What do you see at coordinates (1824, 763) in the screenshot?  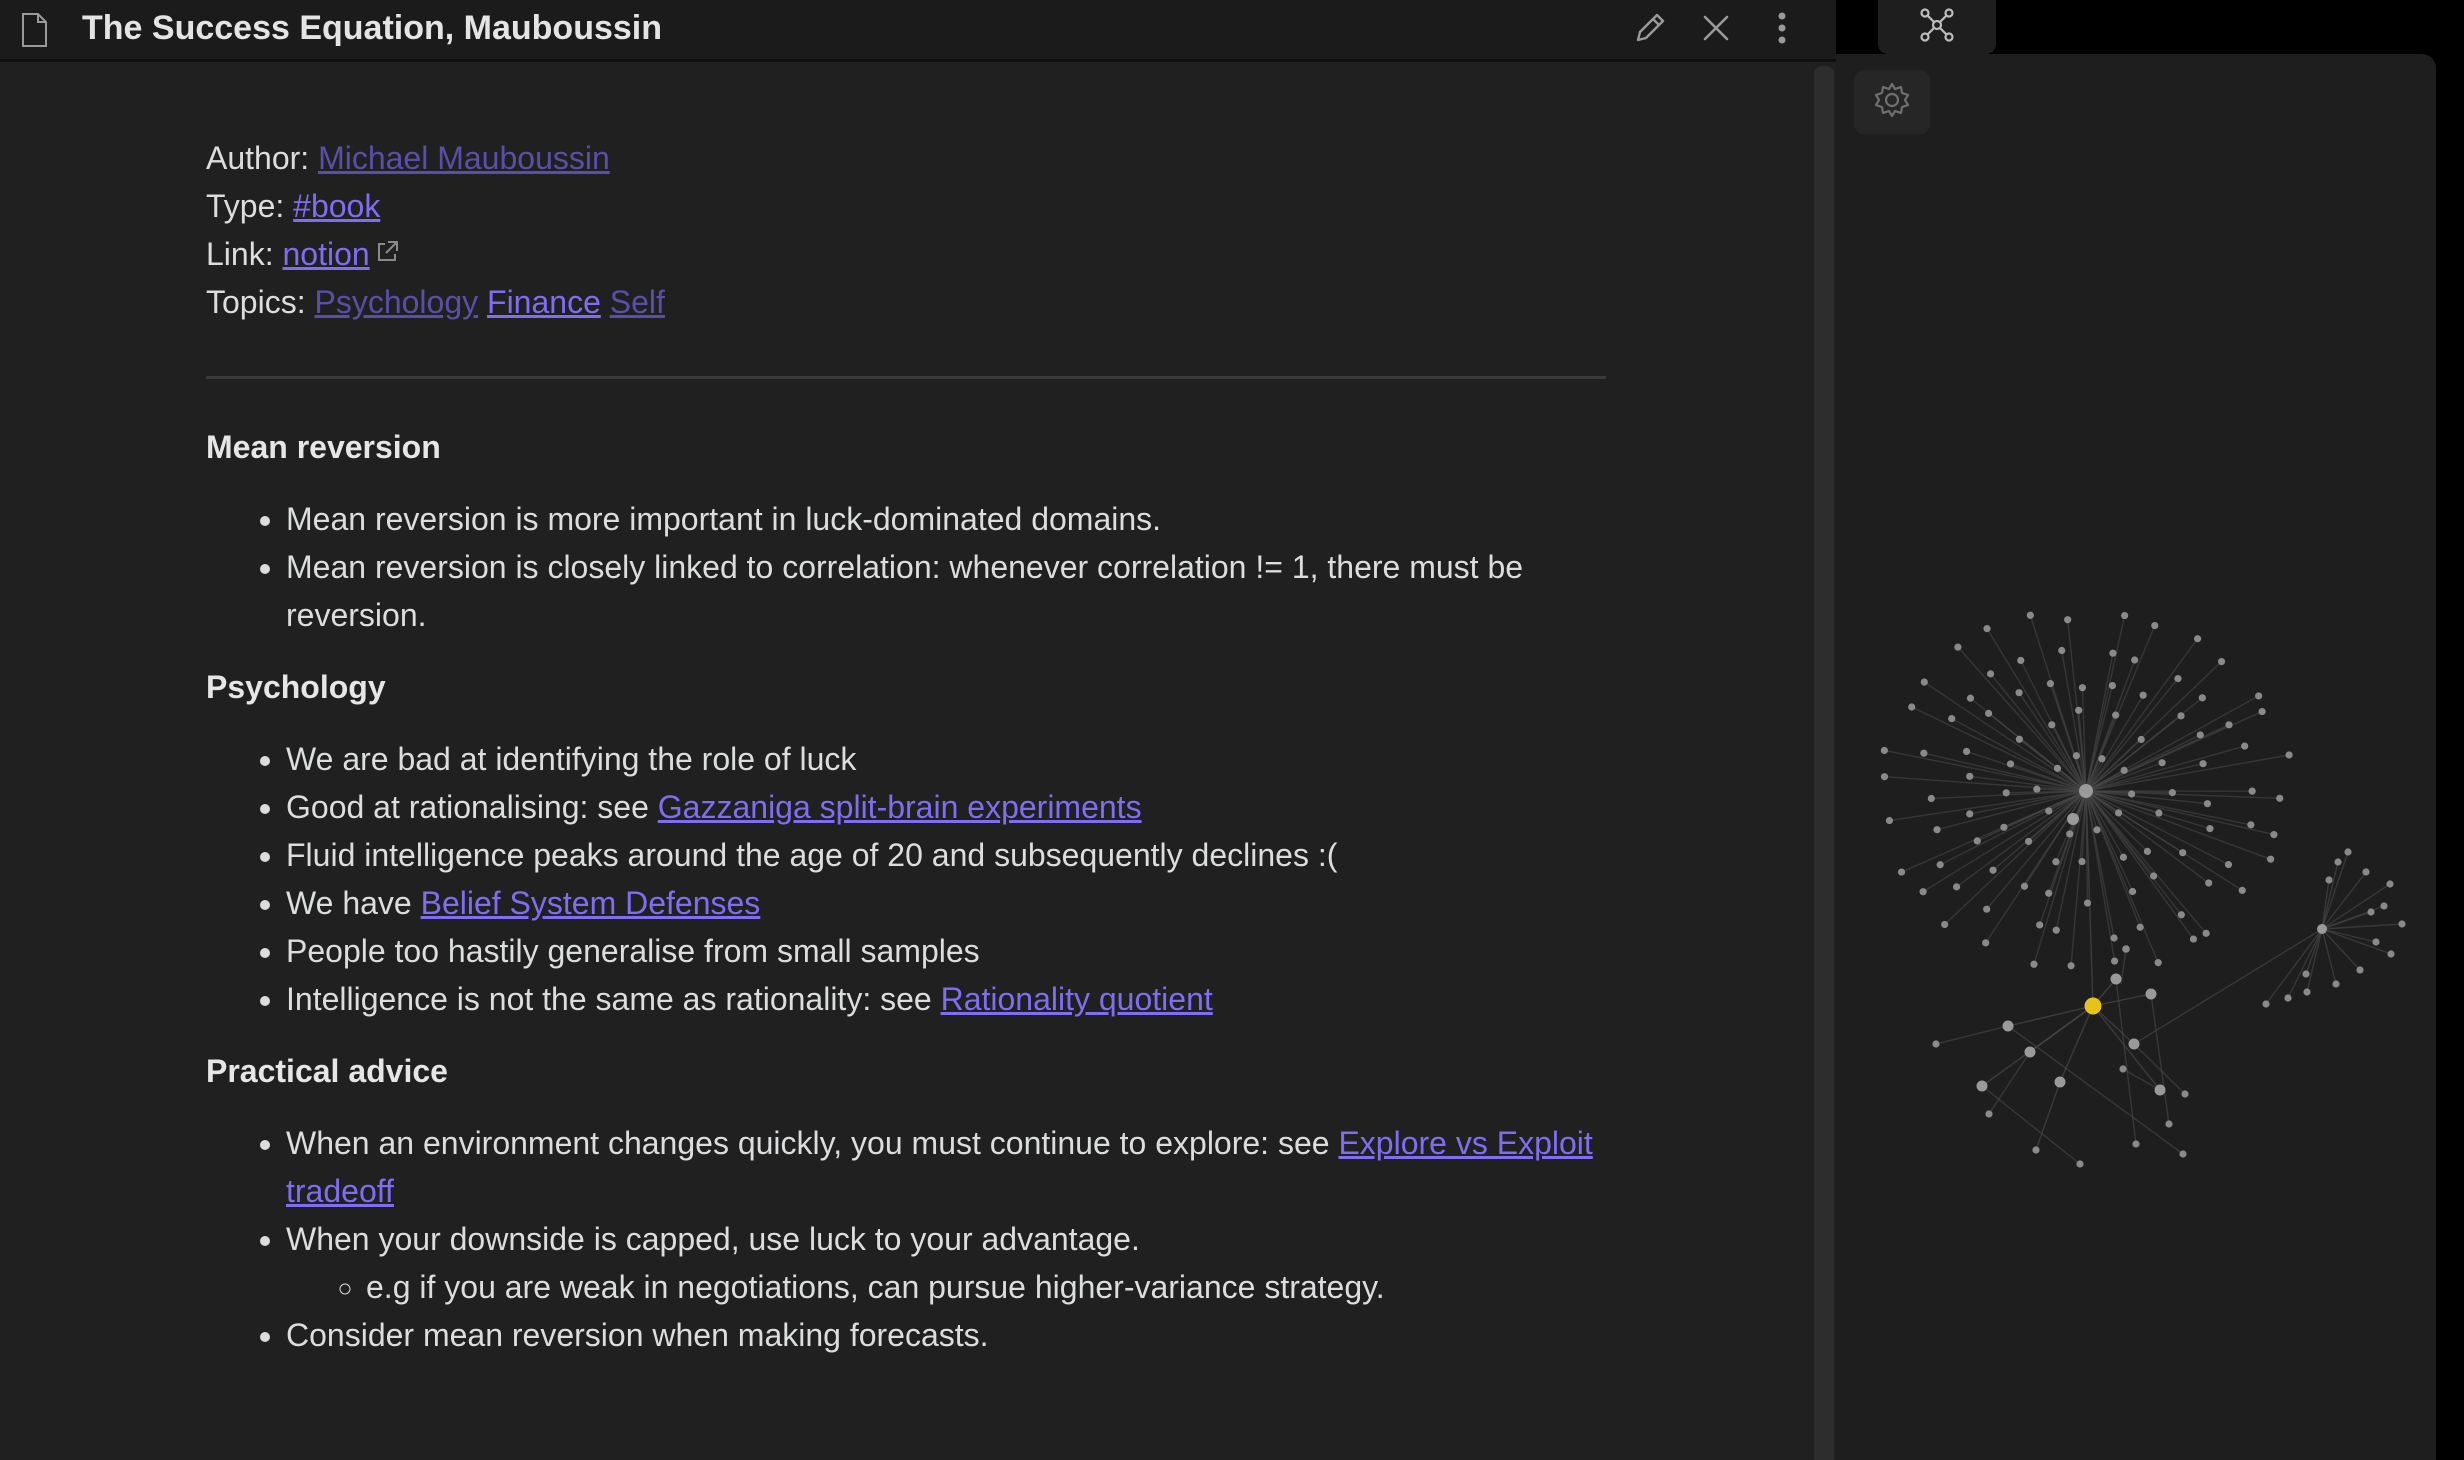 I see `scrollbar` at bounding box center [1824, 763].